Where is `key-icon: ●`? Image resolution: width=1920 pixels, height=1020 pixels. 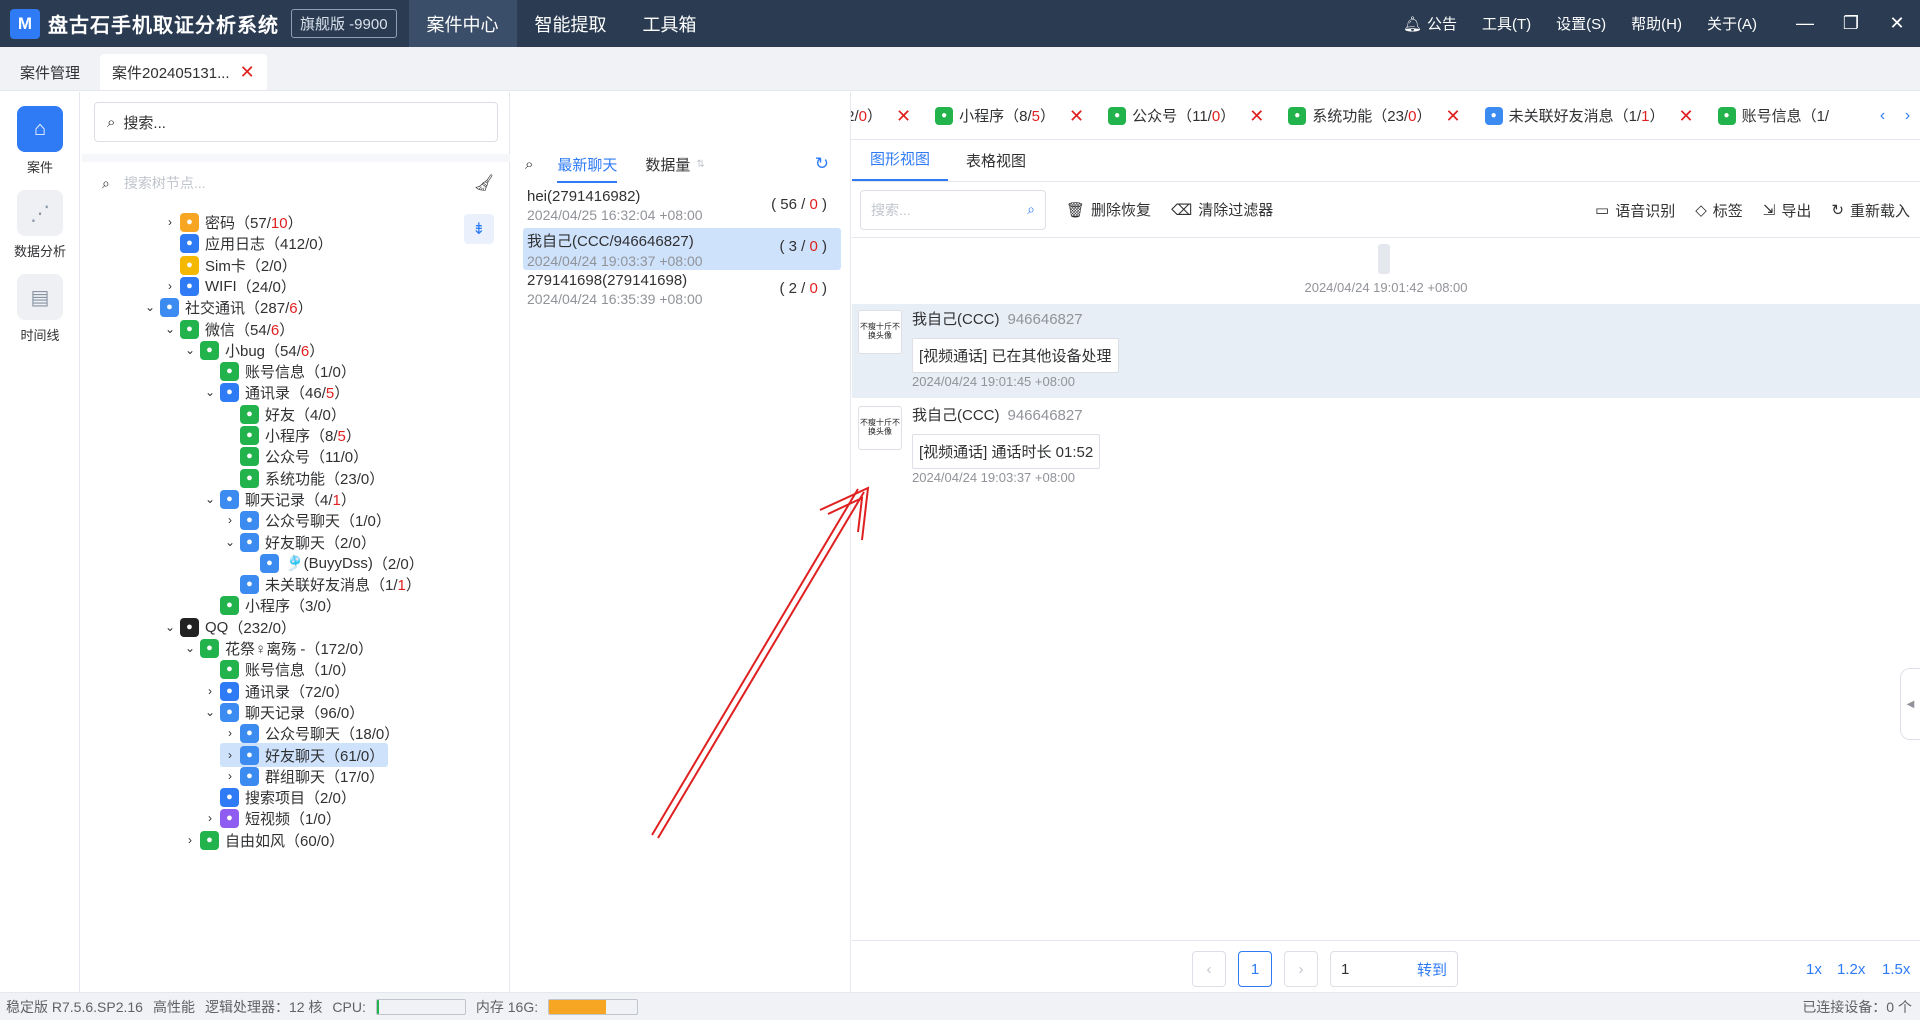
key-icon: ● is located at coordinates (189, 222).